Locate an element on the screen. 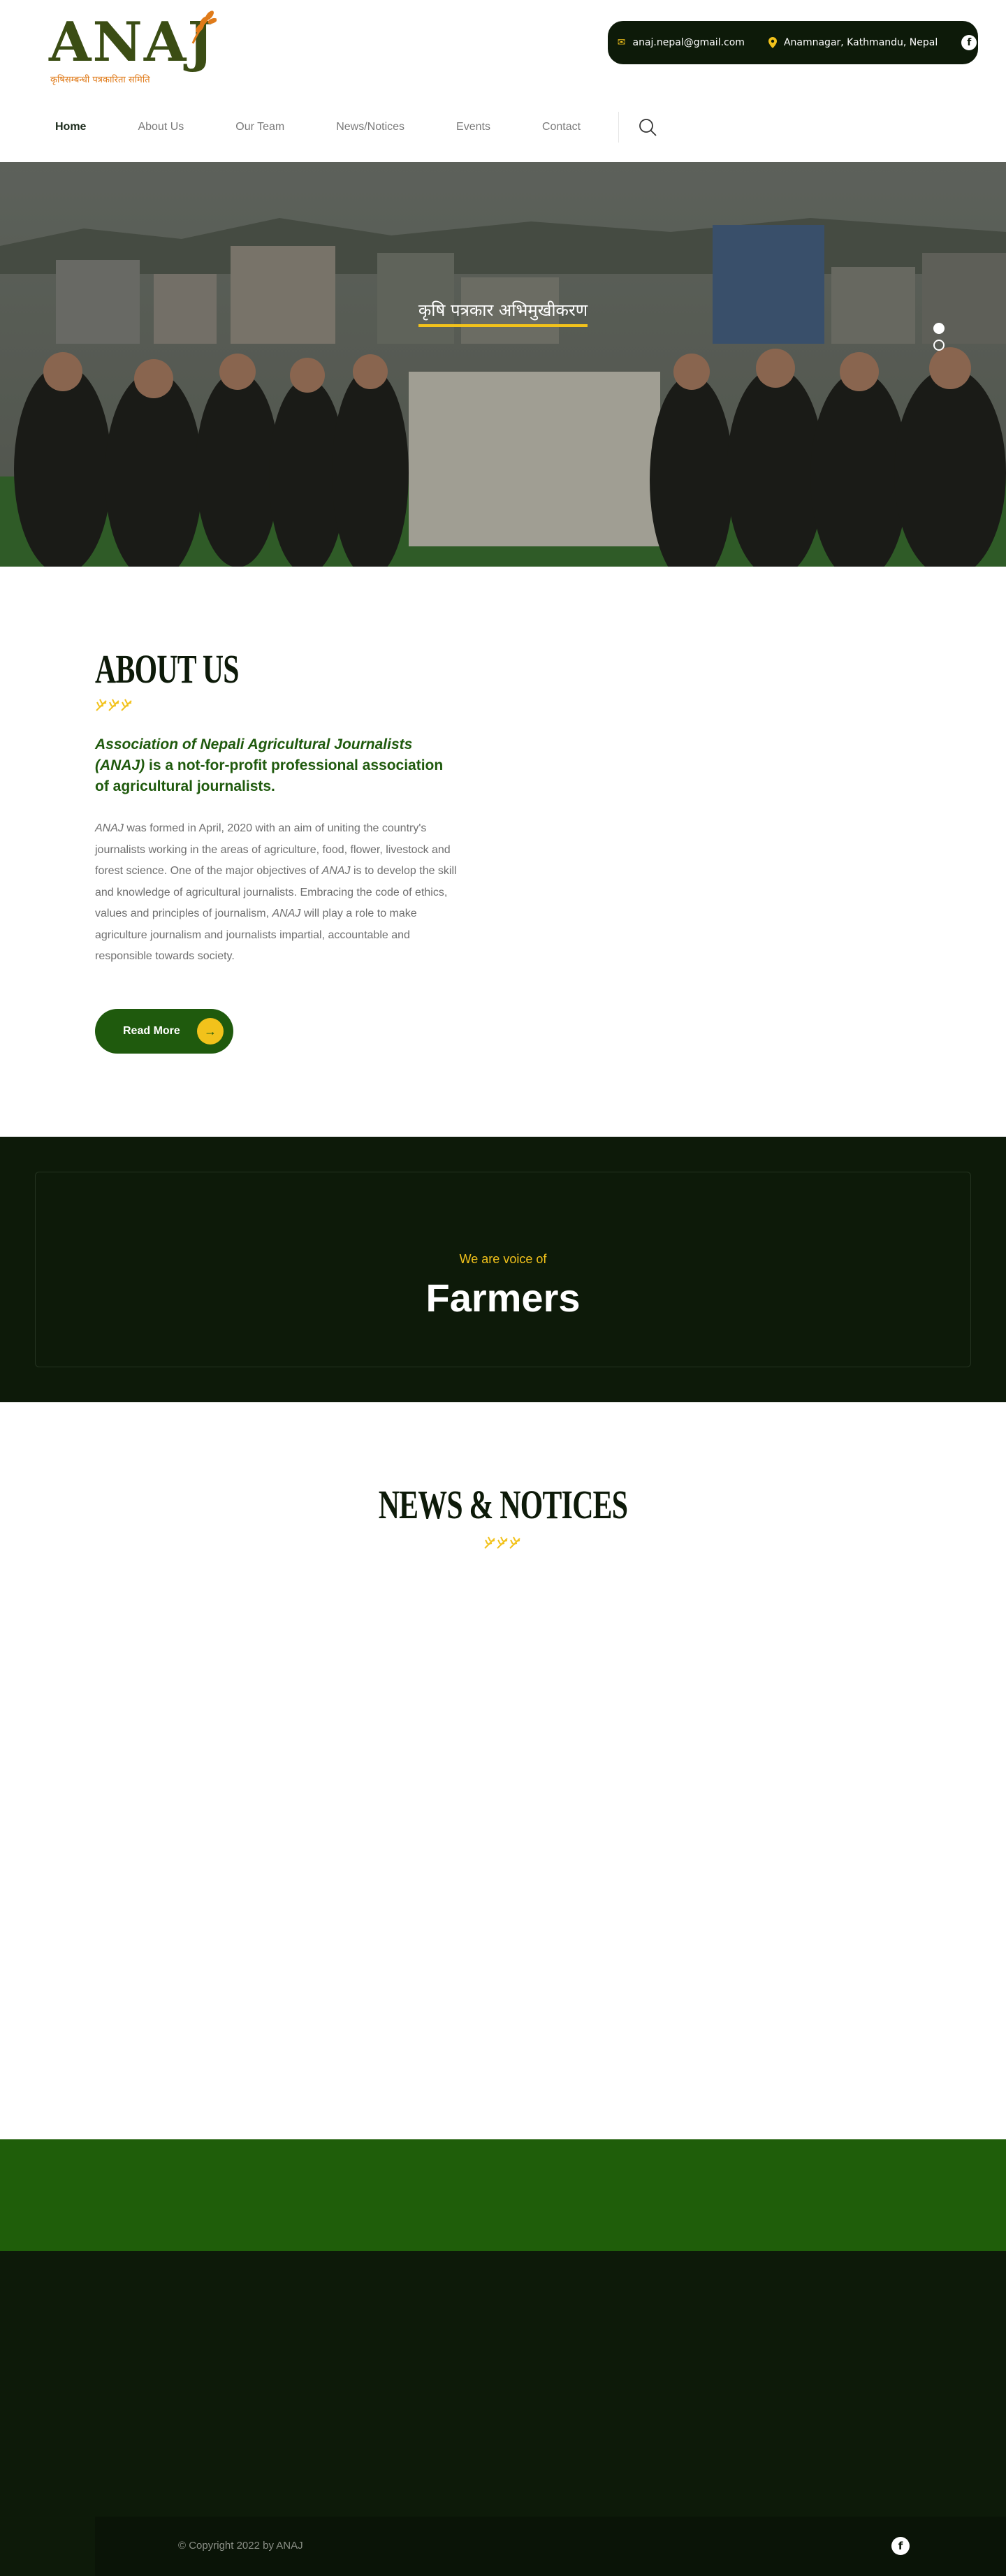  nav-item-events: Events is located at coordinates (473, 127).